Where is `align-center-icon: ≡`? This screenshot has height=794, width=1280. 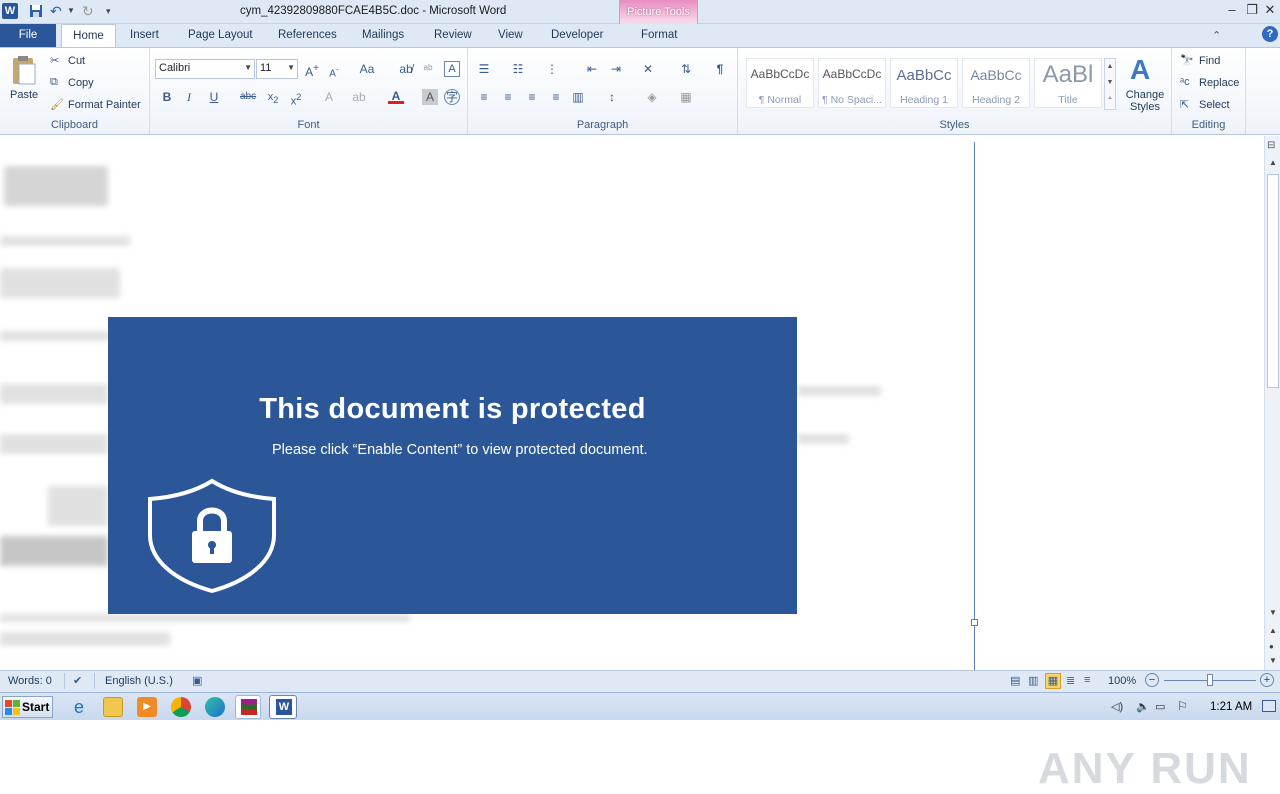 align-center-icon: ≡ is located at coordinates (508, 97).